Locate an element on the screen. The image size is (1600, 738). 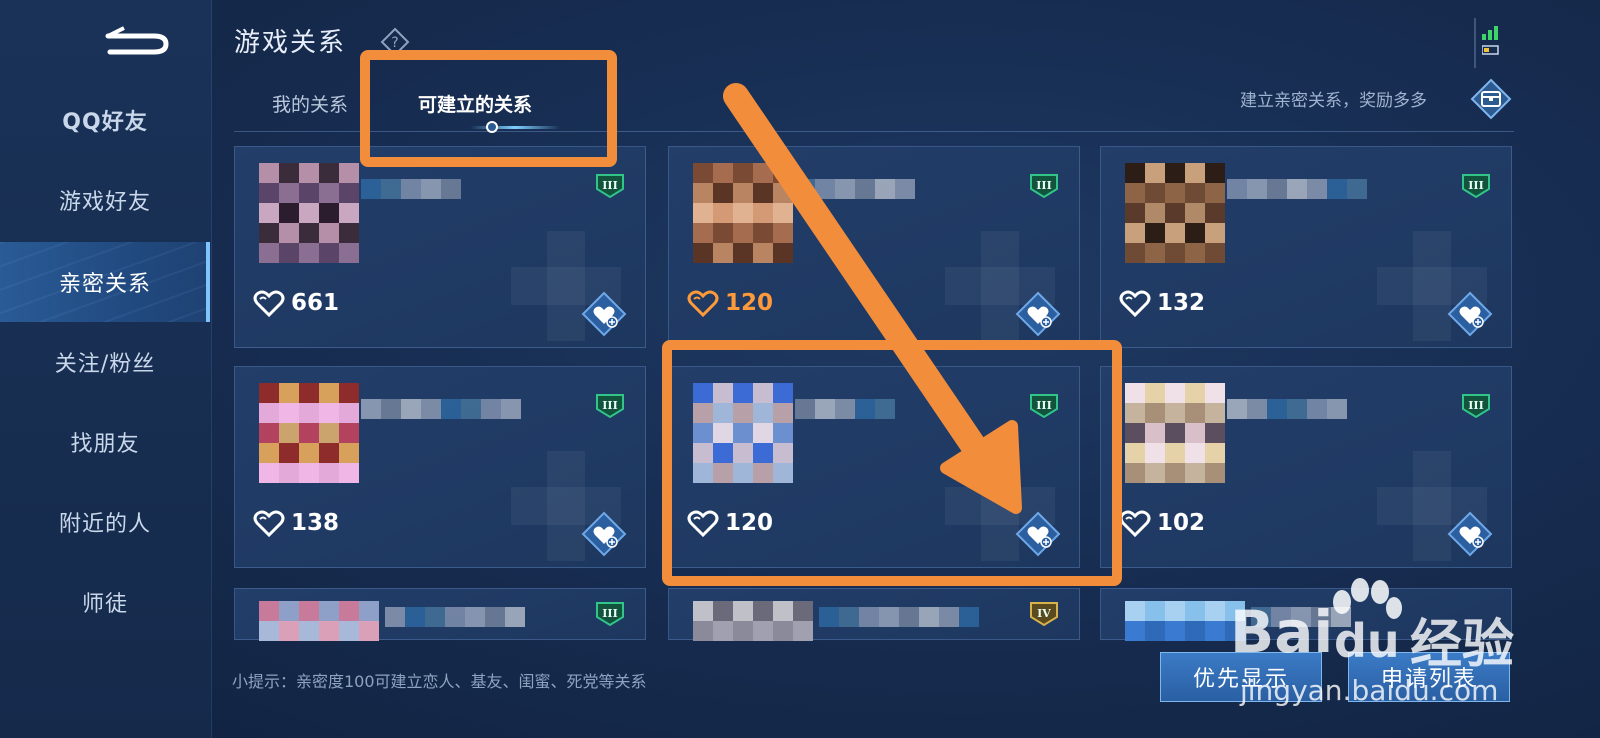
tab-my-relations: 我的关系 is located at coordinates (310, 103).